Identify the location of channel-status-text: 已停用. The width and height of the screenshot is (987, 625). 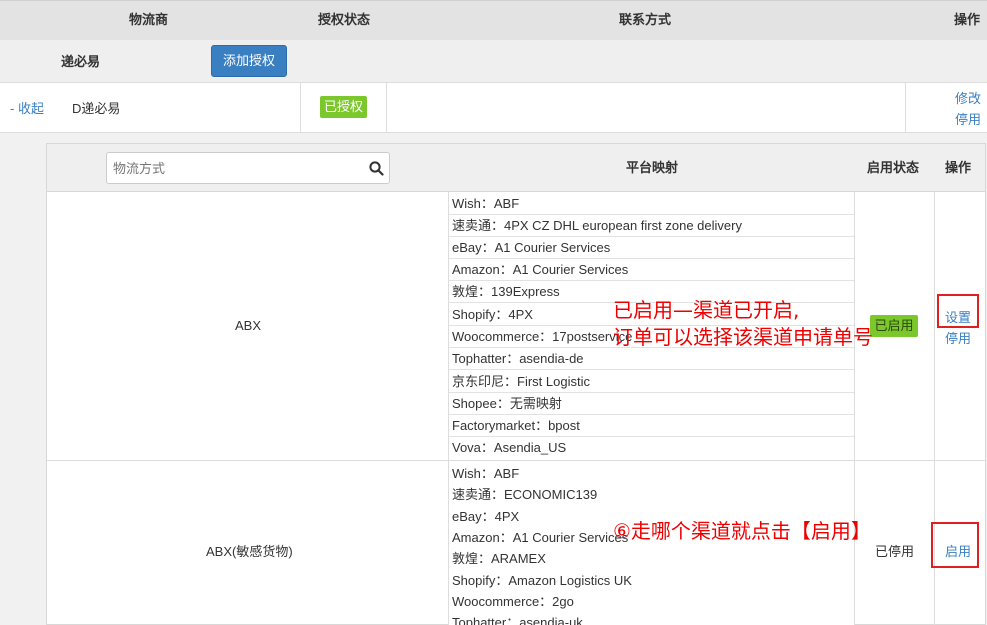
(895, 551).